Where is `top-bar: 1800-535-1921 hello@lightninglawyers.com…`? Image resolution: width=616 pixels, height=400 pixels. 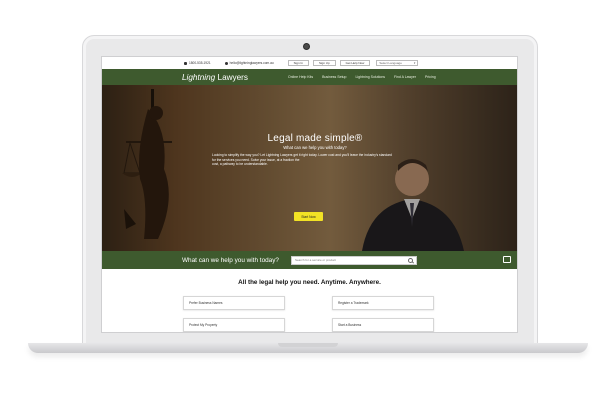 top-bar: 1800-535-1921 hello@lightninglawyers.com… is located at coordinates (309, 63).